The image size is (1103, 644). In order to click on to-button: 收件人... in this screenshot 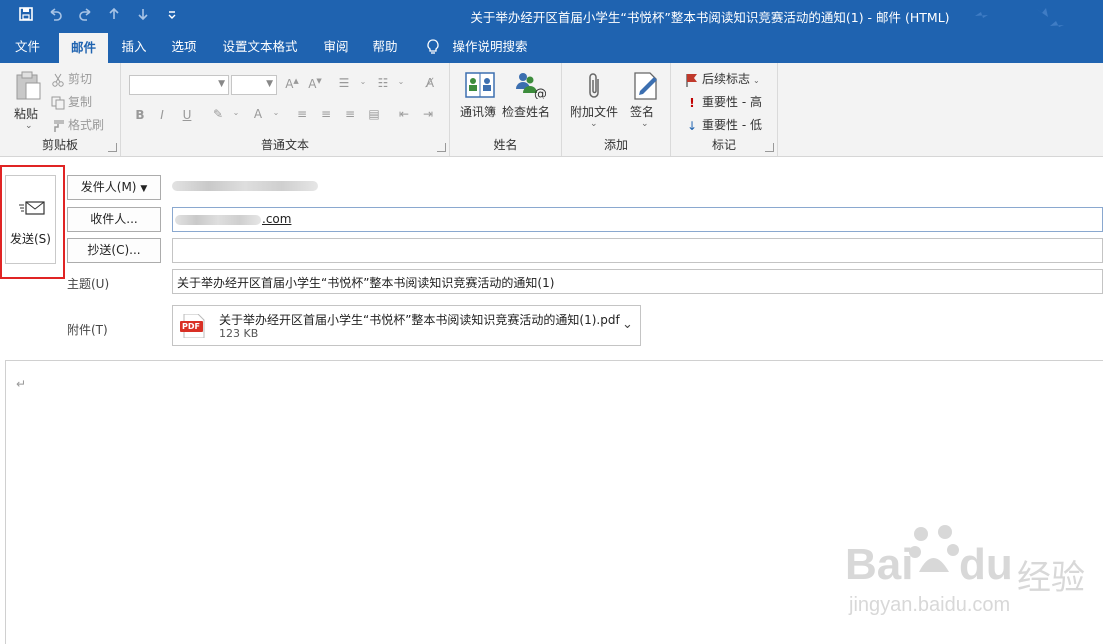, I will do `click(114, 219)`.